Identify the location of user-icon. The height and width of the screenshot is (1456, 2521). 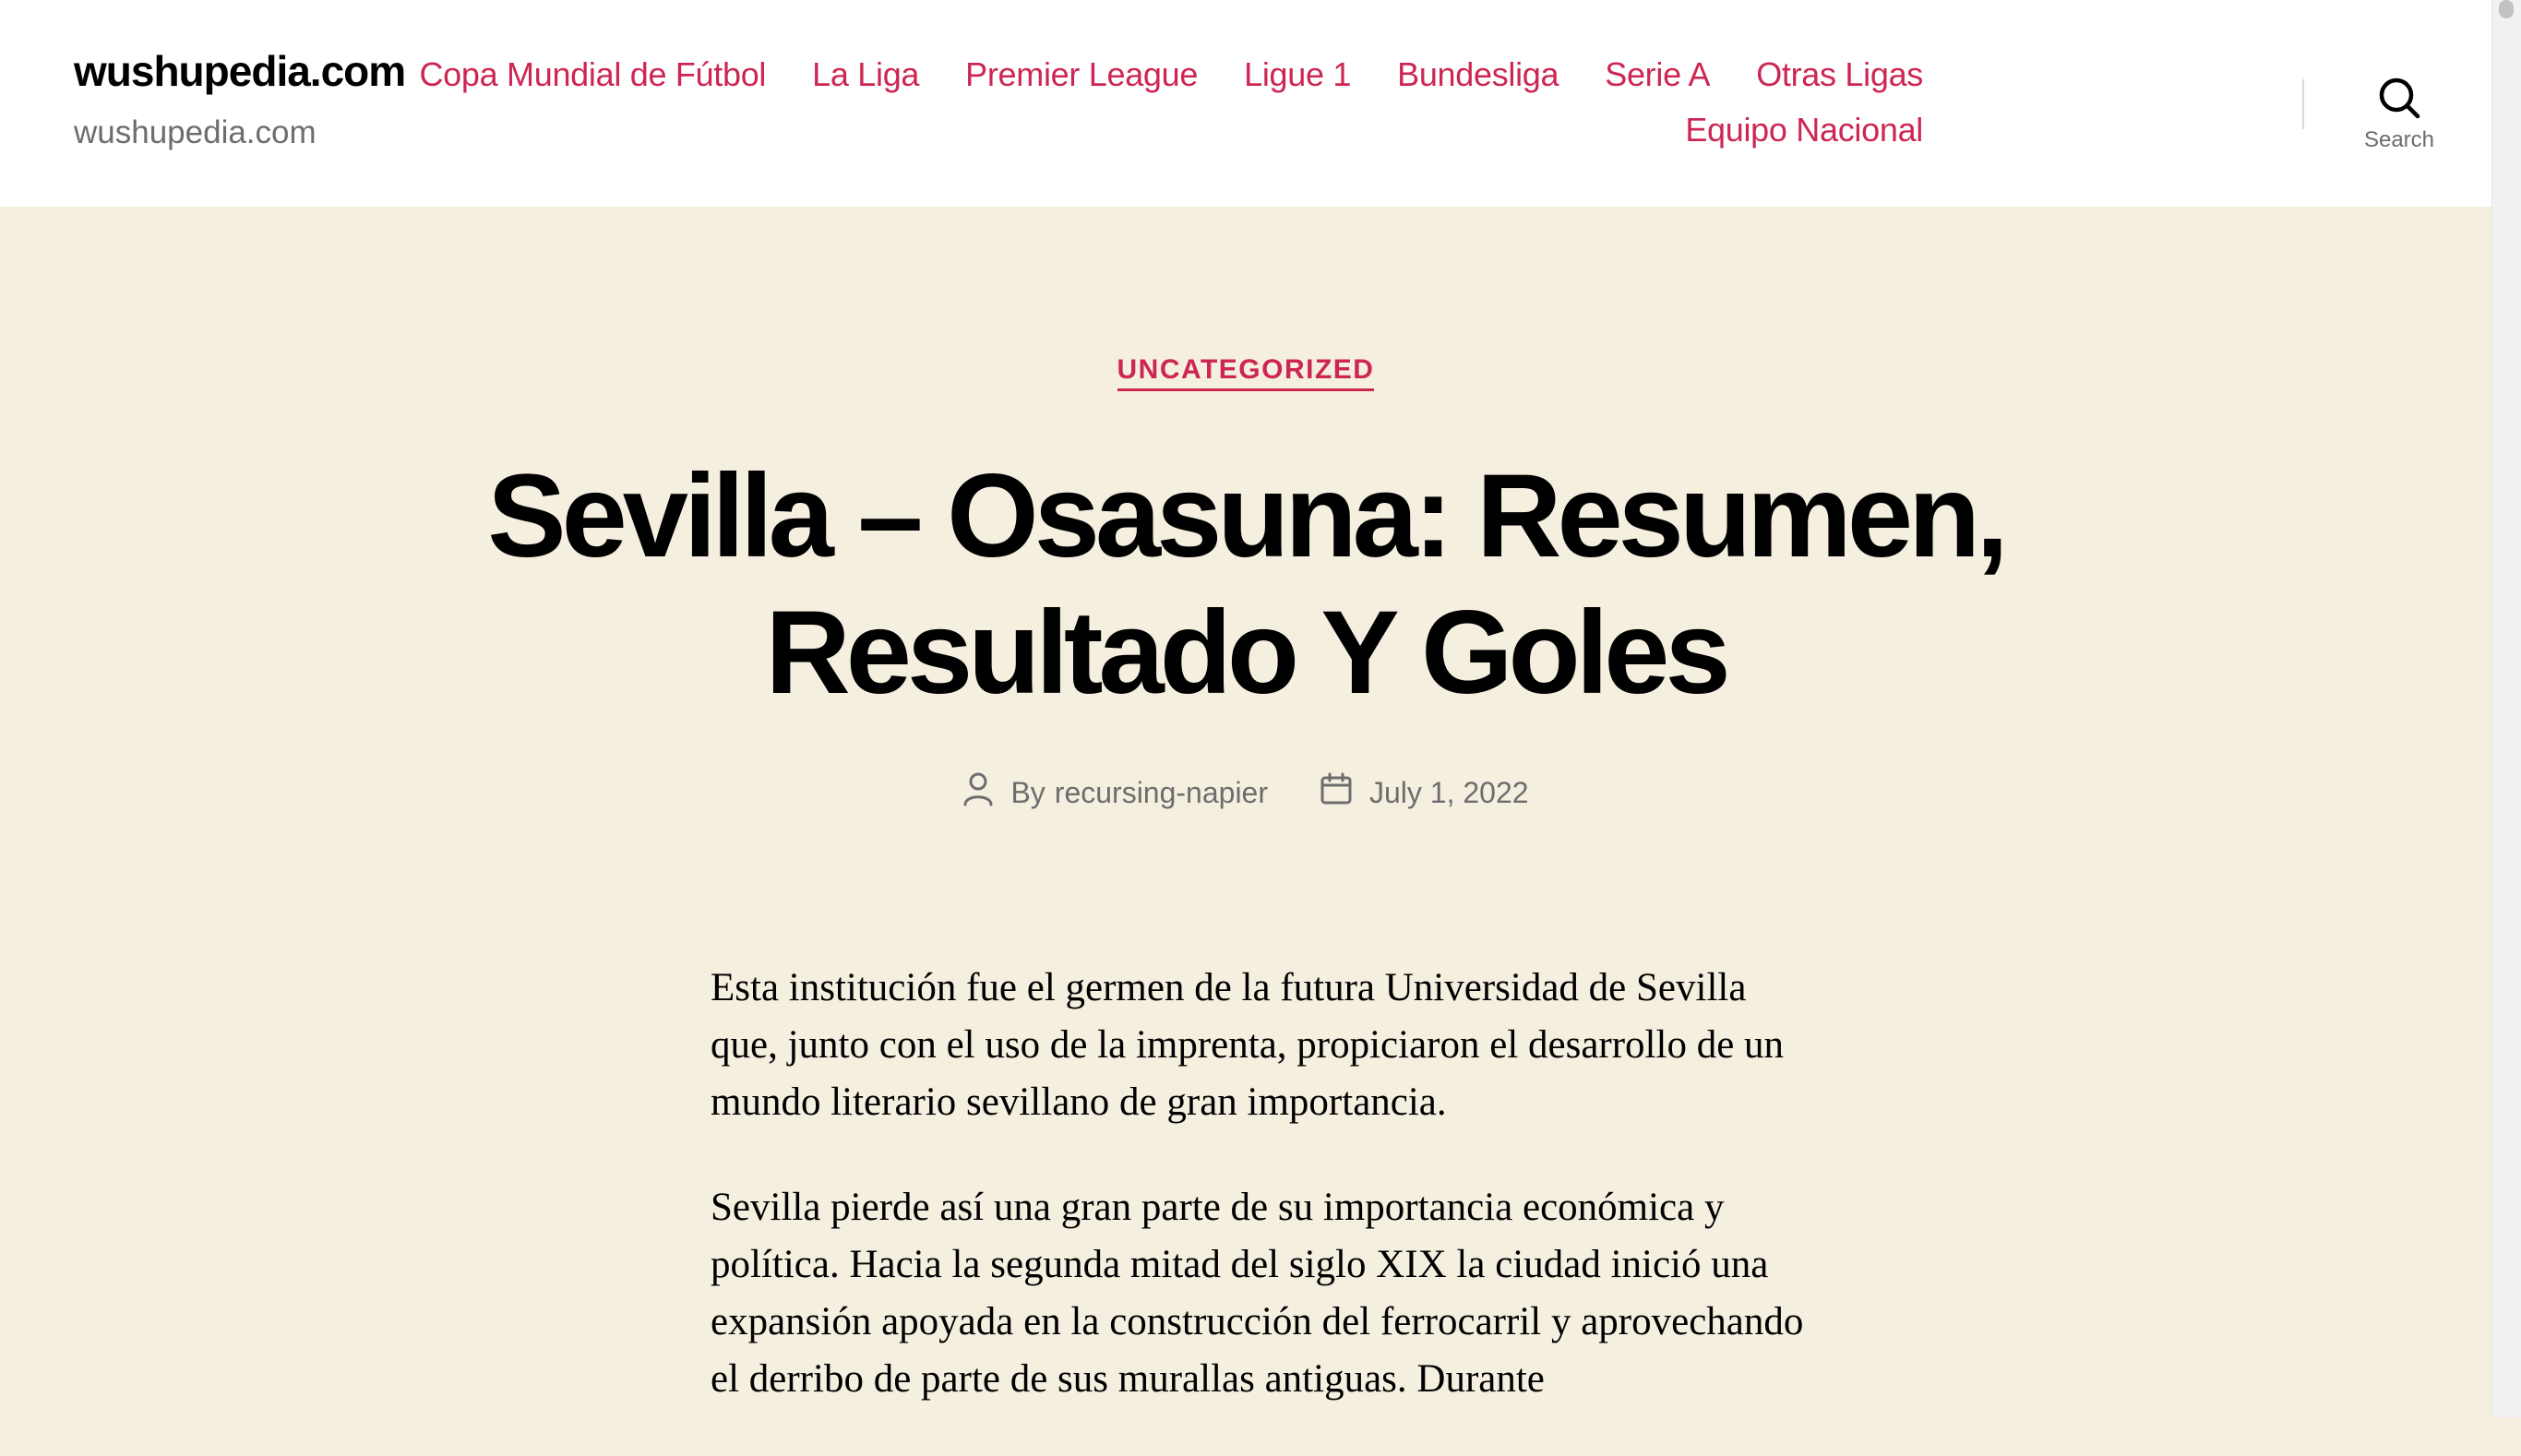
(978, 792).